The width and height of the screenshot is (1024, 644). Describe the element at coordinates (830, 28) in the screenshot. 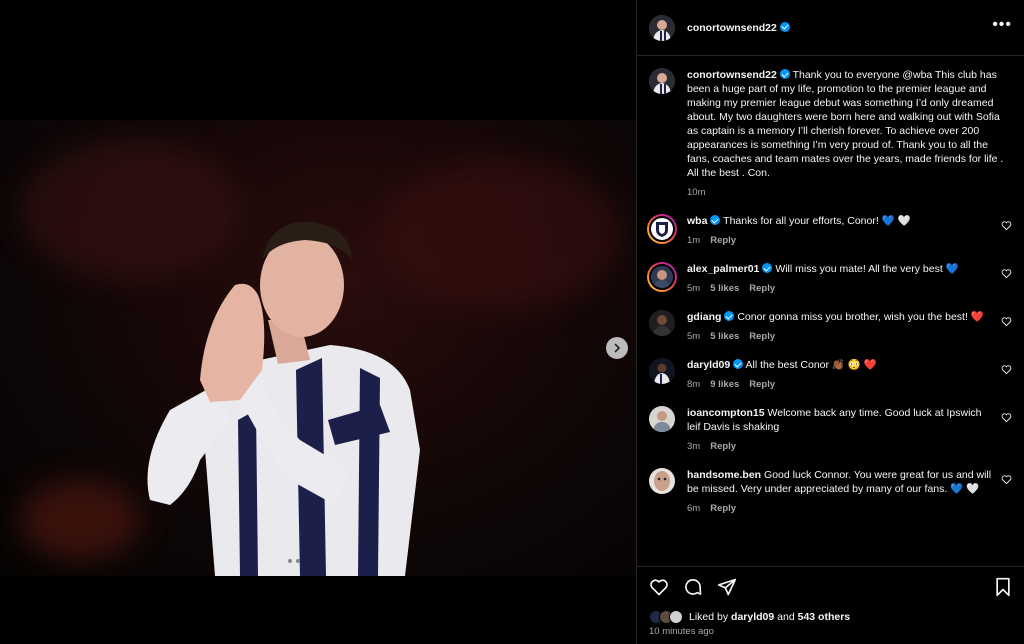

I see `post-header: conortownsend22 •••` at that location.